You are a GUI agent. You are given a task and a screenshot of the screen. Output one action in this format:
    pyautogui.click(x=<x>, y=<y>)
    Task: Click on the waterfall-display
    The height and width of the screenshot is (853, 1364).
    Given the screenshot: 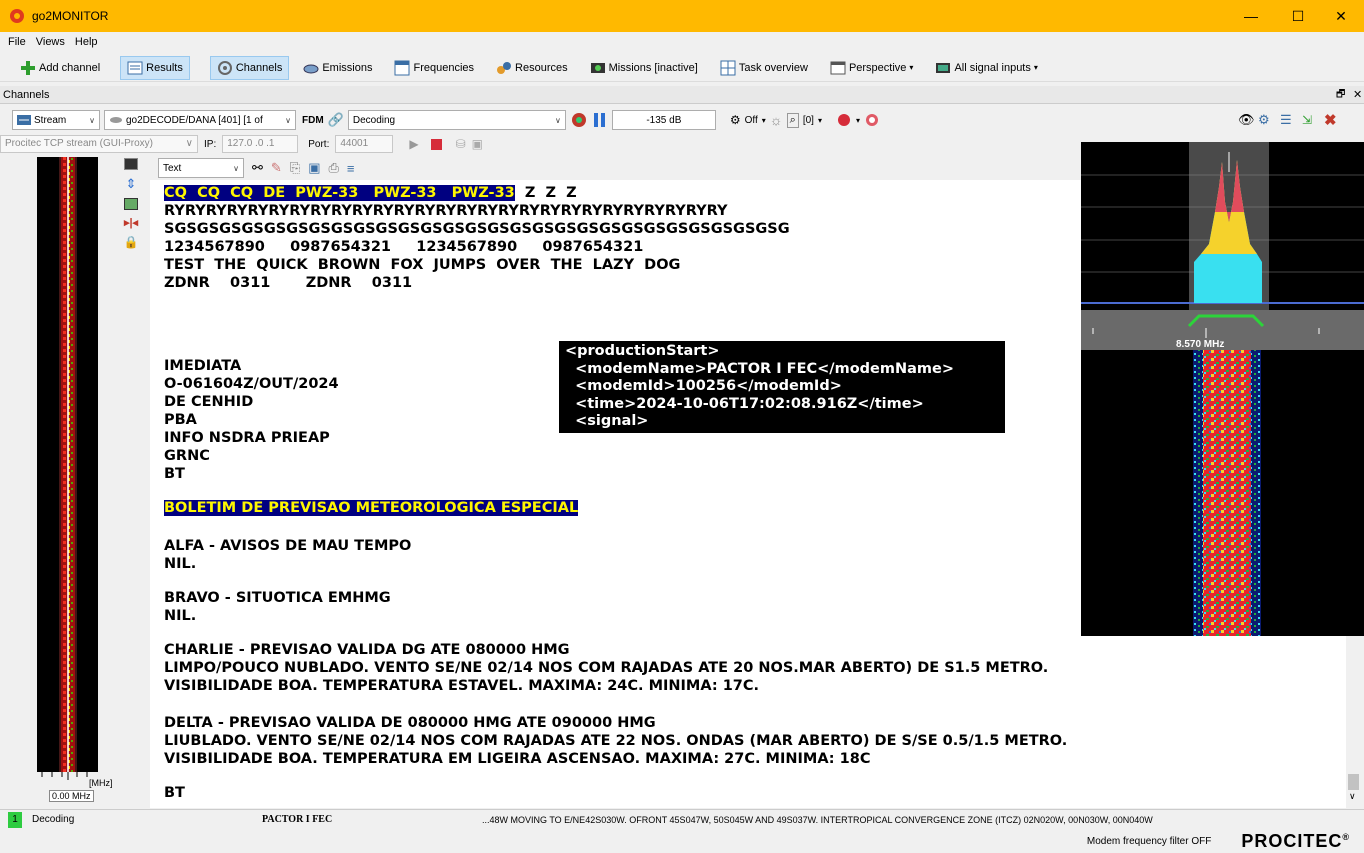 What is the action you would take?
    pyautogui.click(x=67, y=464)
    